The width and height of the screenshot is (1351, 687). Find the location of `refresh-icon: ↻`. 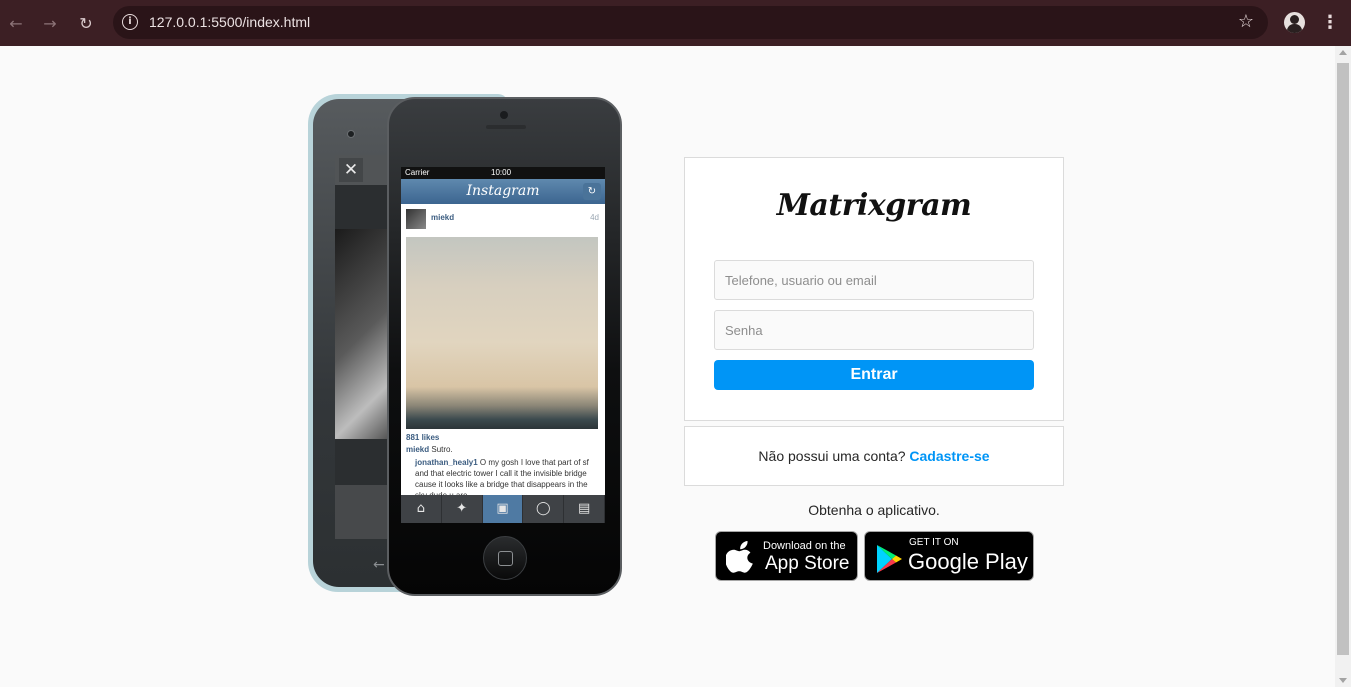

refresh-icon: ↻ is located at coordinates (592, 191).